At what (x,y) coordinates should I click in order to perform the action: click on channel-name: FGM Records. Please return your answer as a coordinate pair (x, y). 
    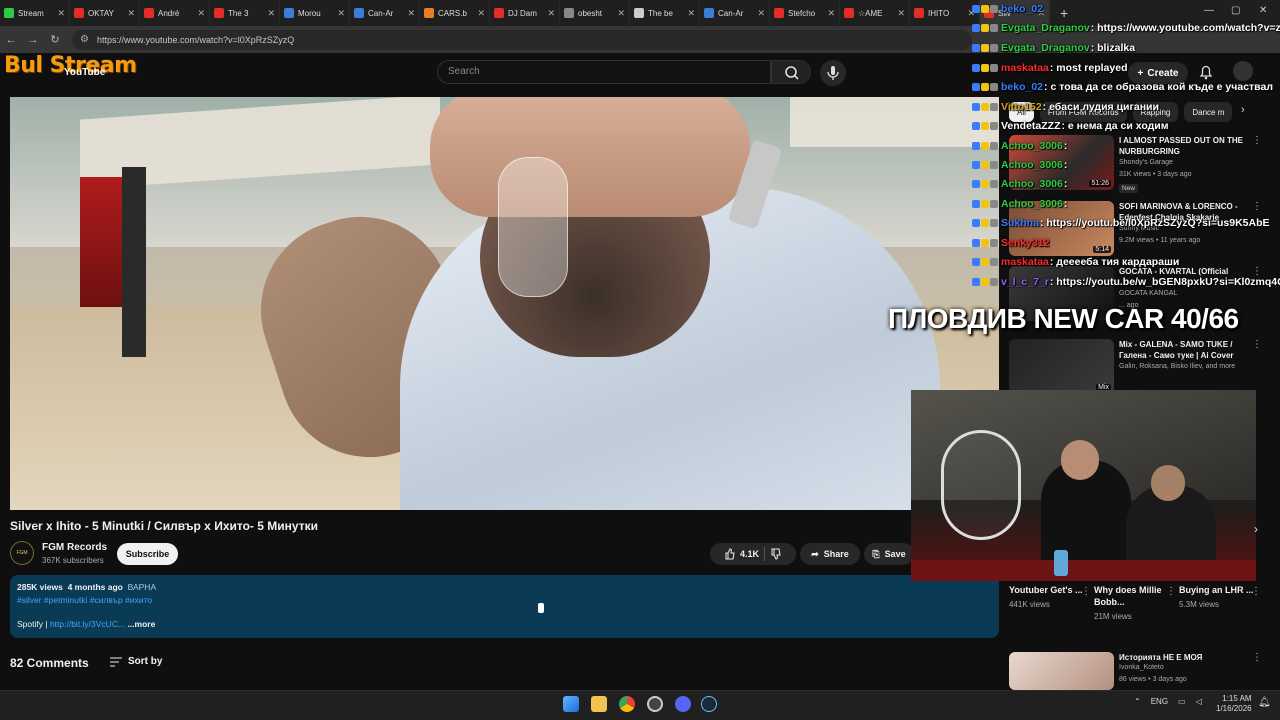
    Looking at the image, I should click on (74, 547).